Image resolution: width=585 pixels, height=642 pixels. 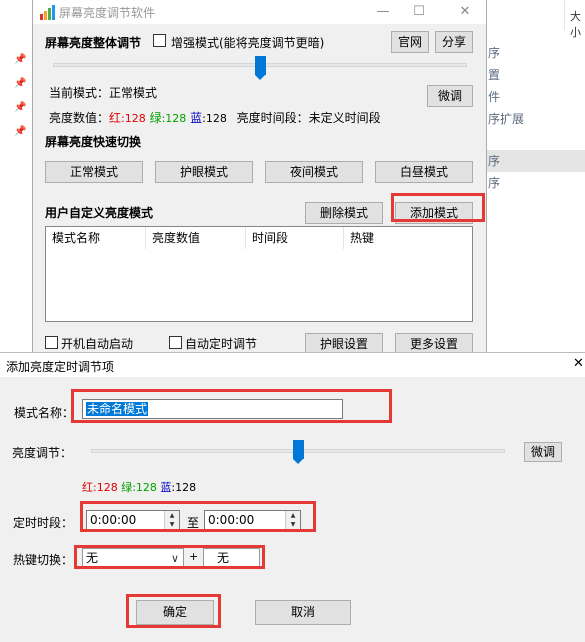 What do you see at coordinates (99, 213) in the screenshot?
I see `section-custom-title: 用户自定义亮度模式` at bounding box center [99, 213].